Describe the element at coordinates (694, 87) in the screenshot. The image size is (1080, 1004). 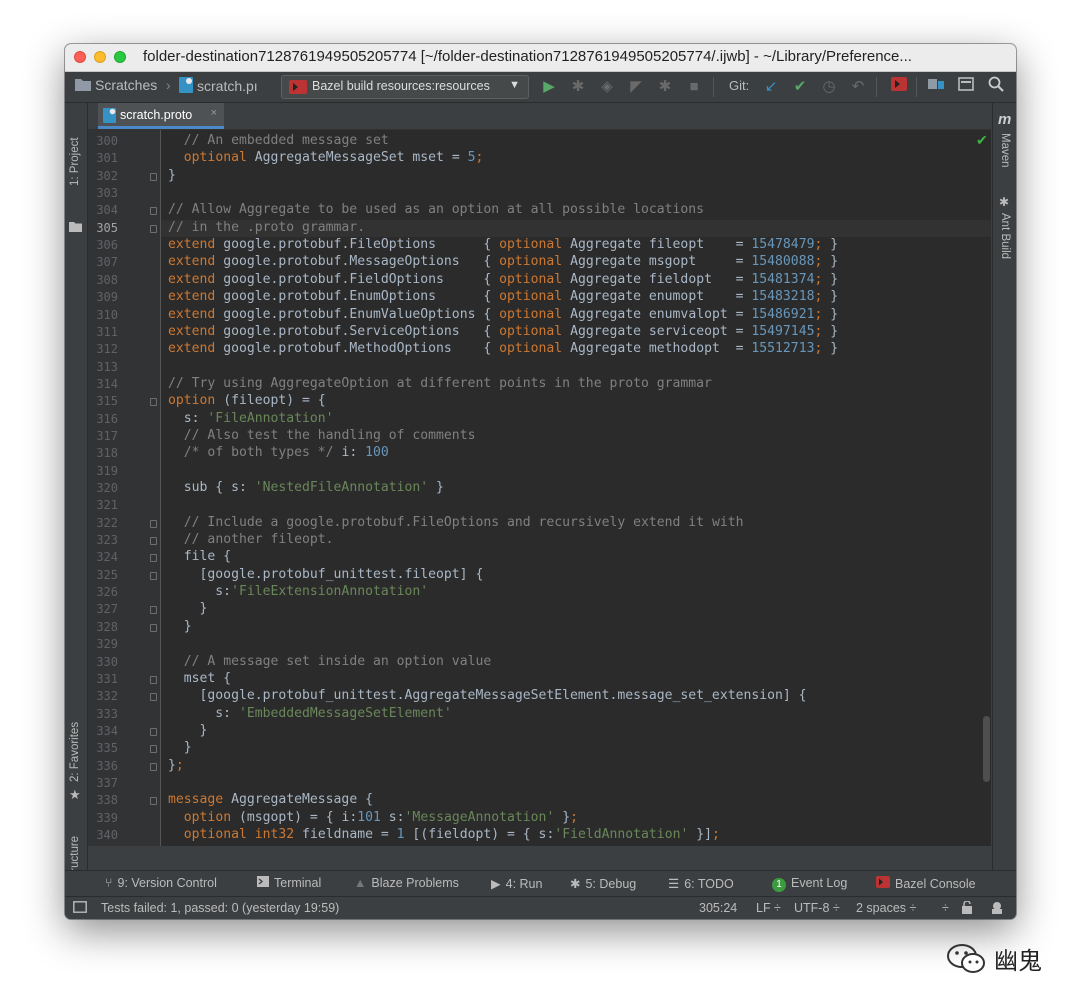
I see `stop-icon: ■` at that location.